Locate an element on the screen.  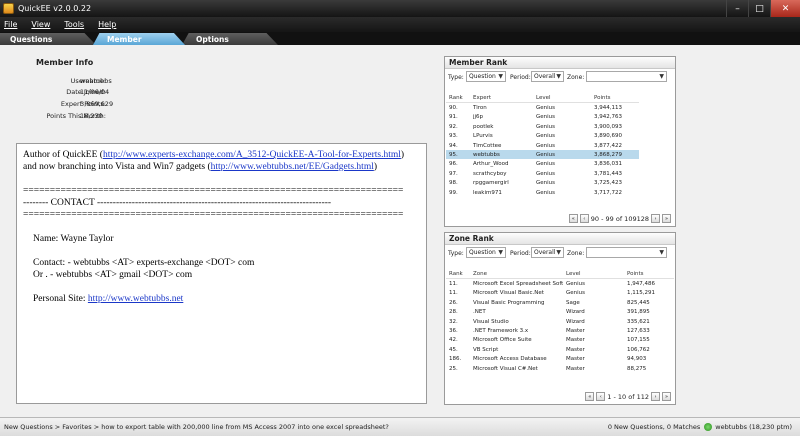
level-cell: Wizard is located at coordinates (575, 312).